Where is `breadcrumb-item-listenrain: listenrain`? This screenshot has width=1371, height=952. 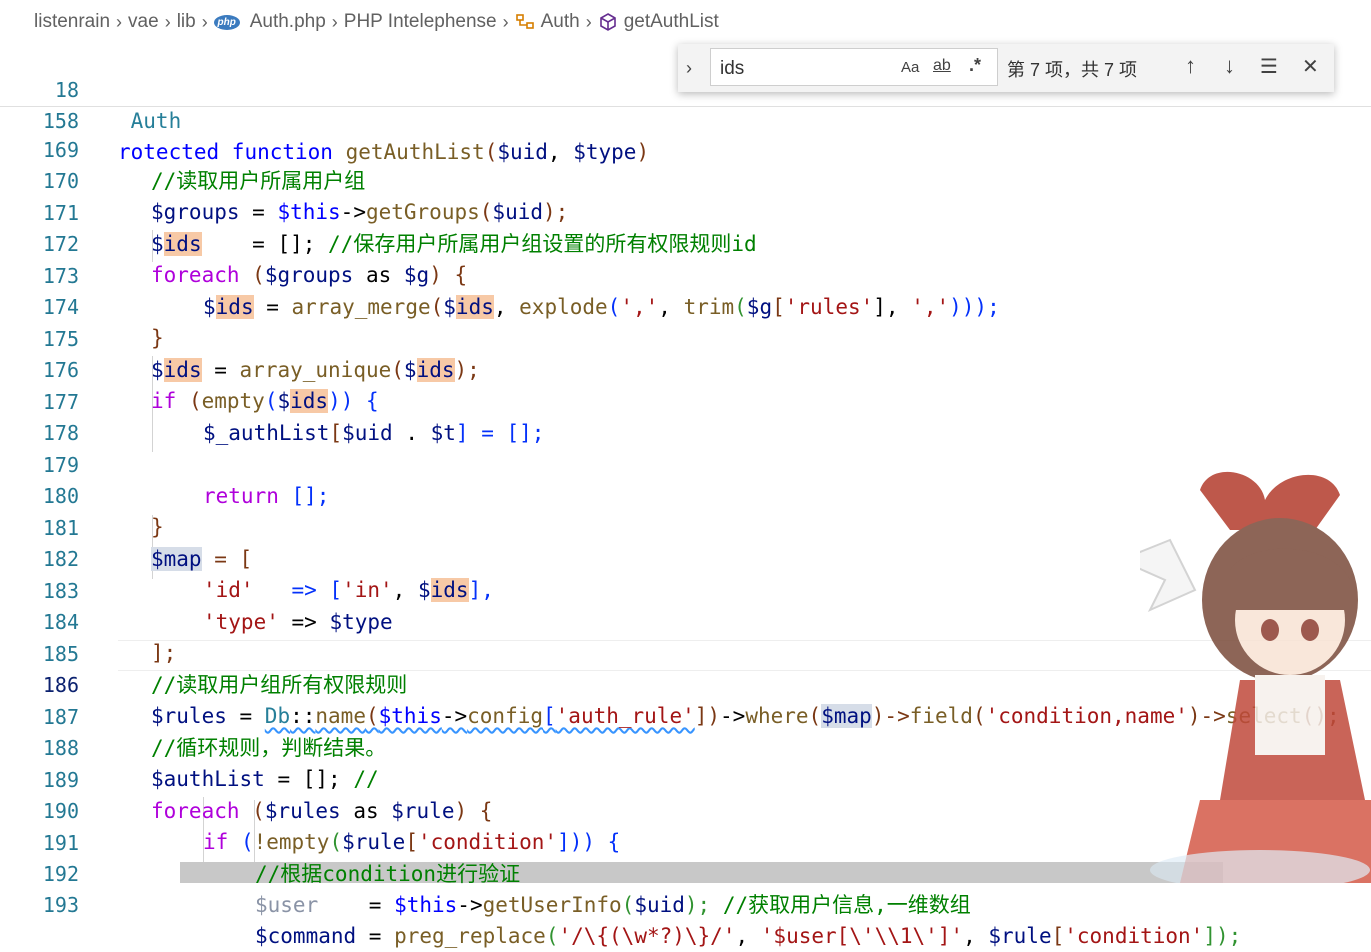
breadcrumb-item-listenrain: listenrain is located at coordinates (72, 22).